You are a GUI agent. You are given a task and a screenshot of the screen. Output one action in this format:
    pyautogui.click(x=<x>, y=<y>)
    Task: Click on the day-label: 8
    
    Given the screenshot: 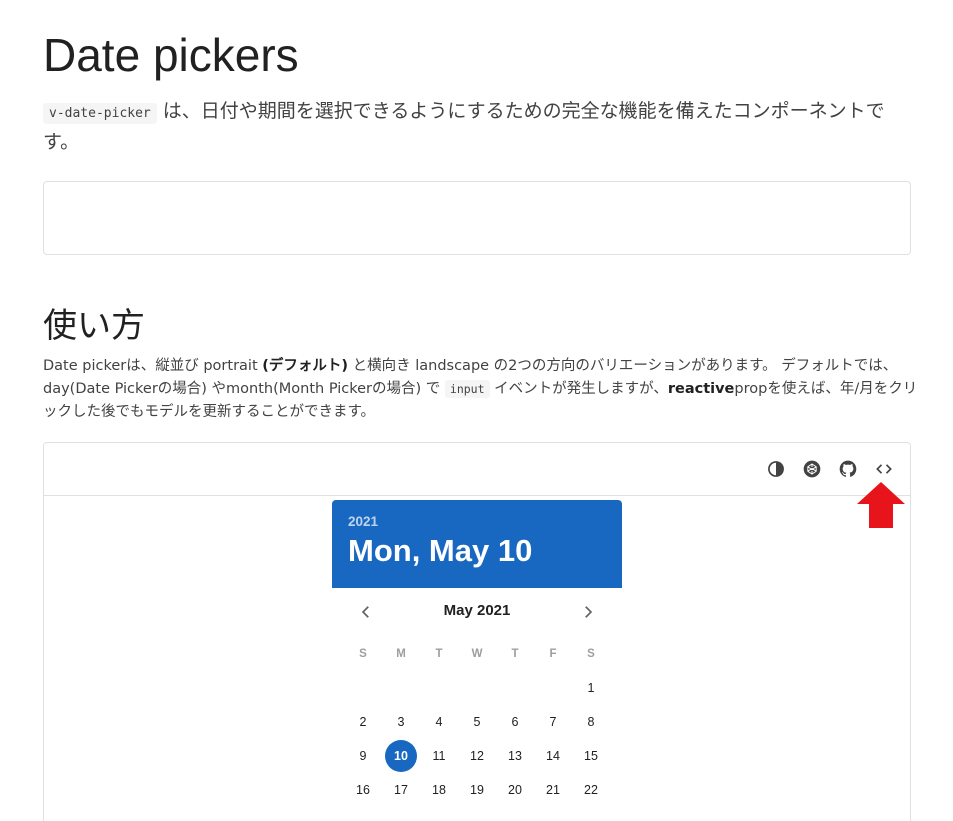 What is the action you would take?
    pyautogui.click(x=591, y=722)
    